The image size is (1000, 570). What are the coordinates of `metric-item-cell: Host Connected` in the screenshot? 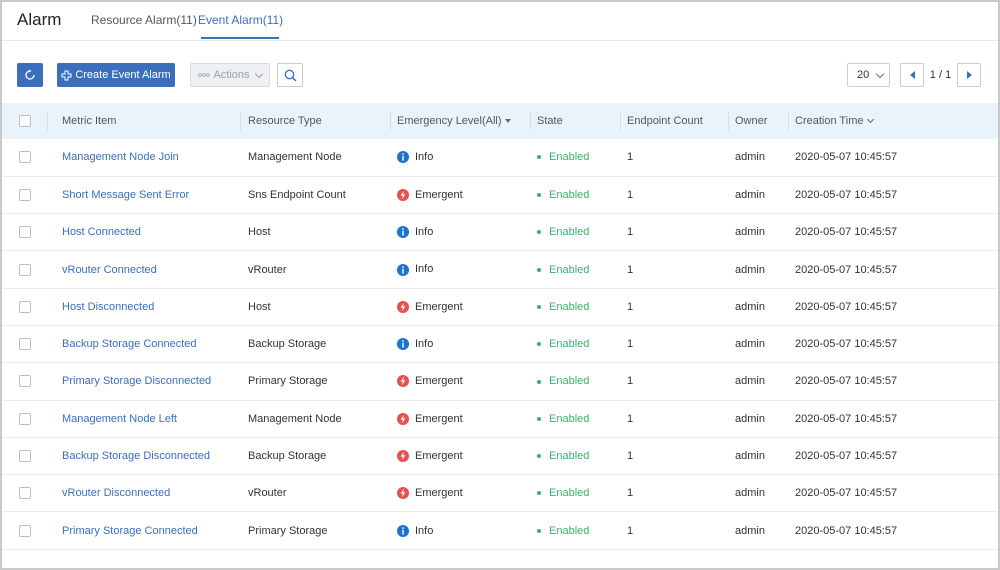 It's located at (143, 232).